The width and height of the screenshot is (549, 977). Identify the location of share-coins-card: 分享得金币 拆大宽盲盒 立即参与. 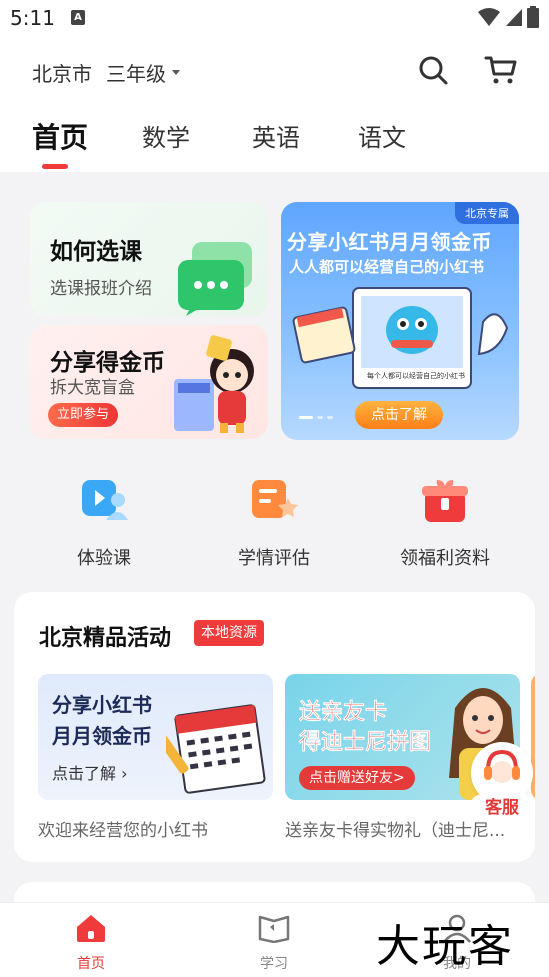
(149, 382).